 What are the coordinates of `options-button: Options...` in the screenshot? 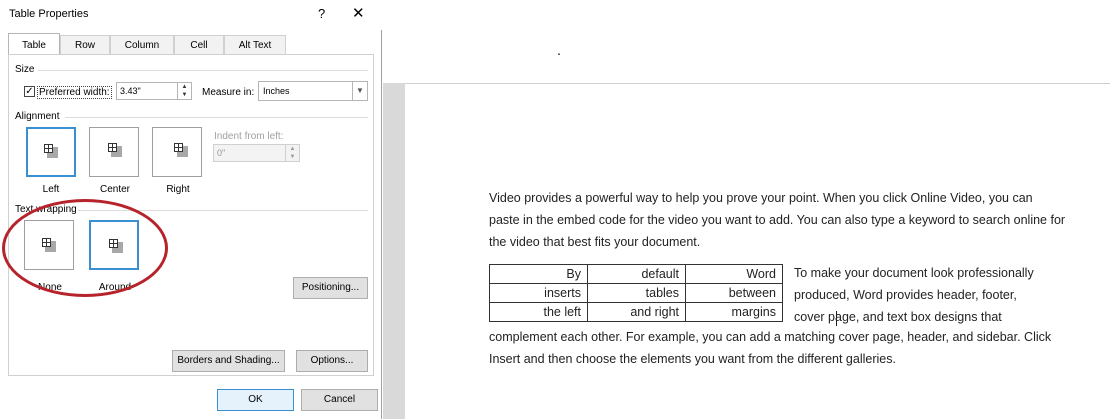 It's located at (332, 361).